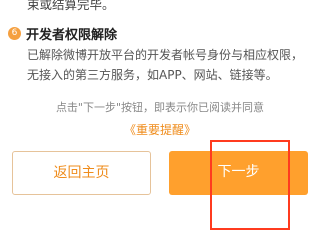  I want to click on previous-section-text-fragment: 束或结算完毕。, so click(71, 6).